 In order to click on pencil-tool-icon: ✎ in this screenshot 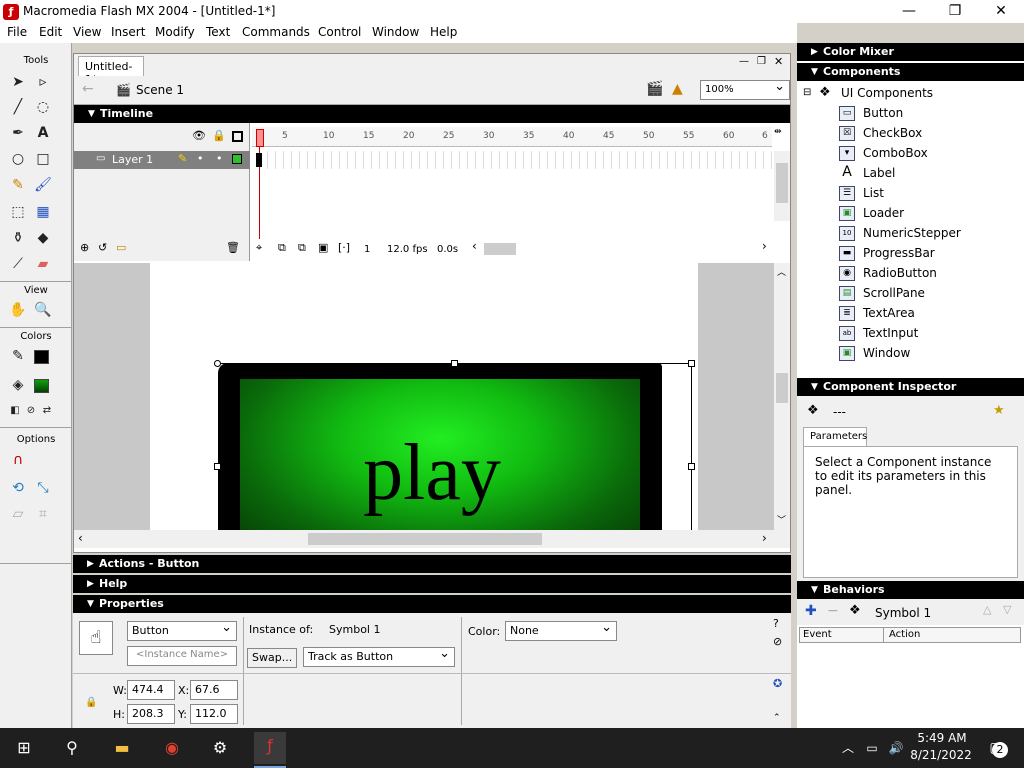, I will do `click(18, 185)`.